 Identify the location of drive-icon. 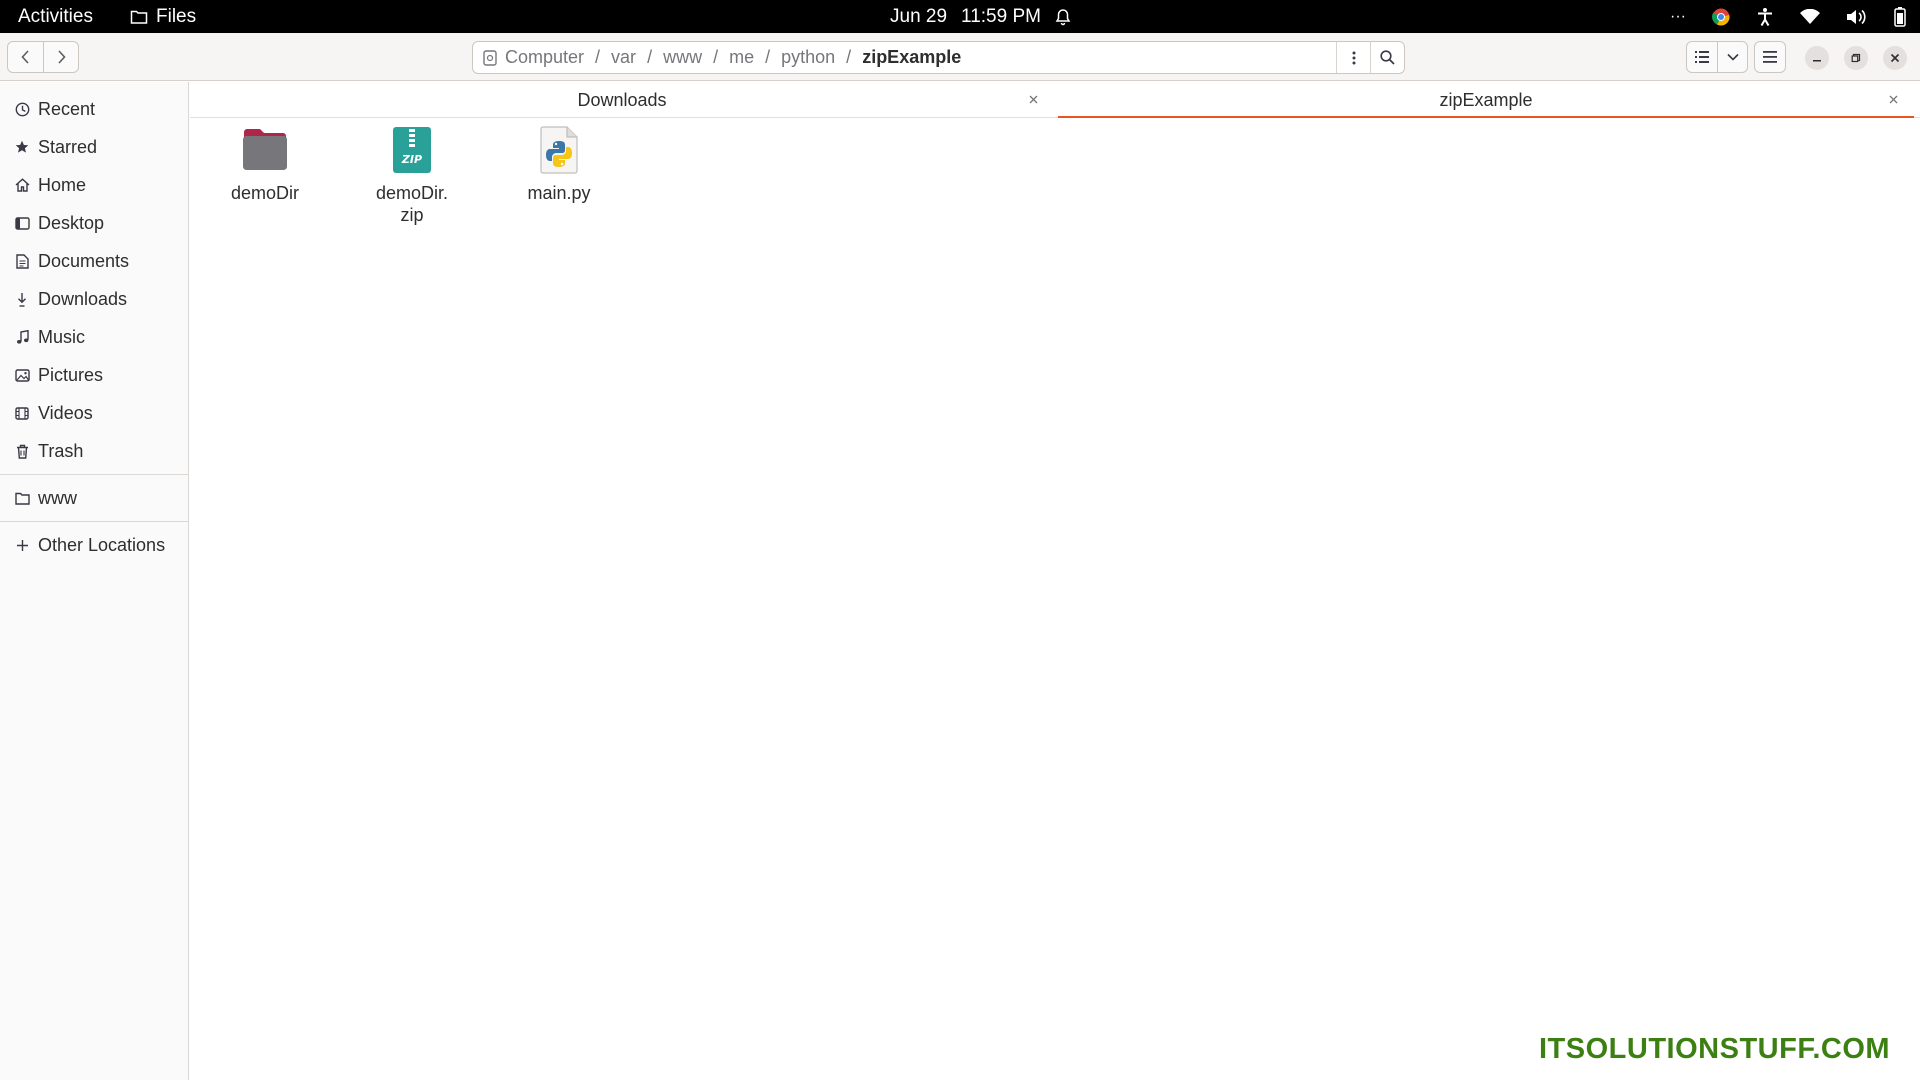
(490, 57).